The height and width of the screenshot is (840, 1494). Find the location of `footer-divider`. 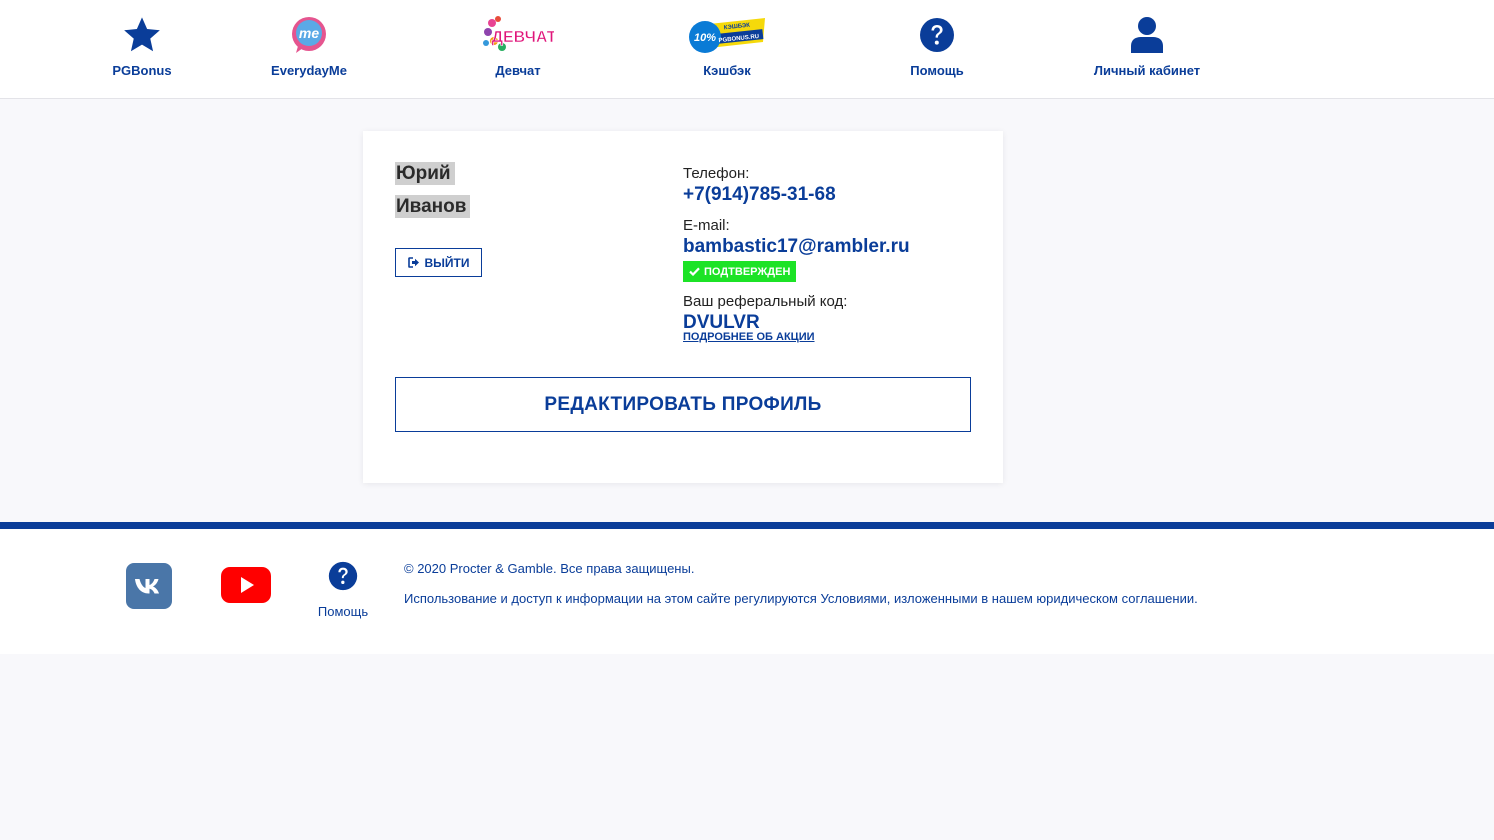

footer-divider is located at coordinates (747, 525).